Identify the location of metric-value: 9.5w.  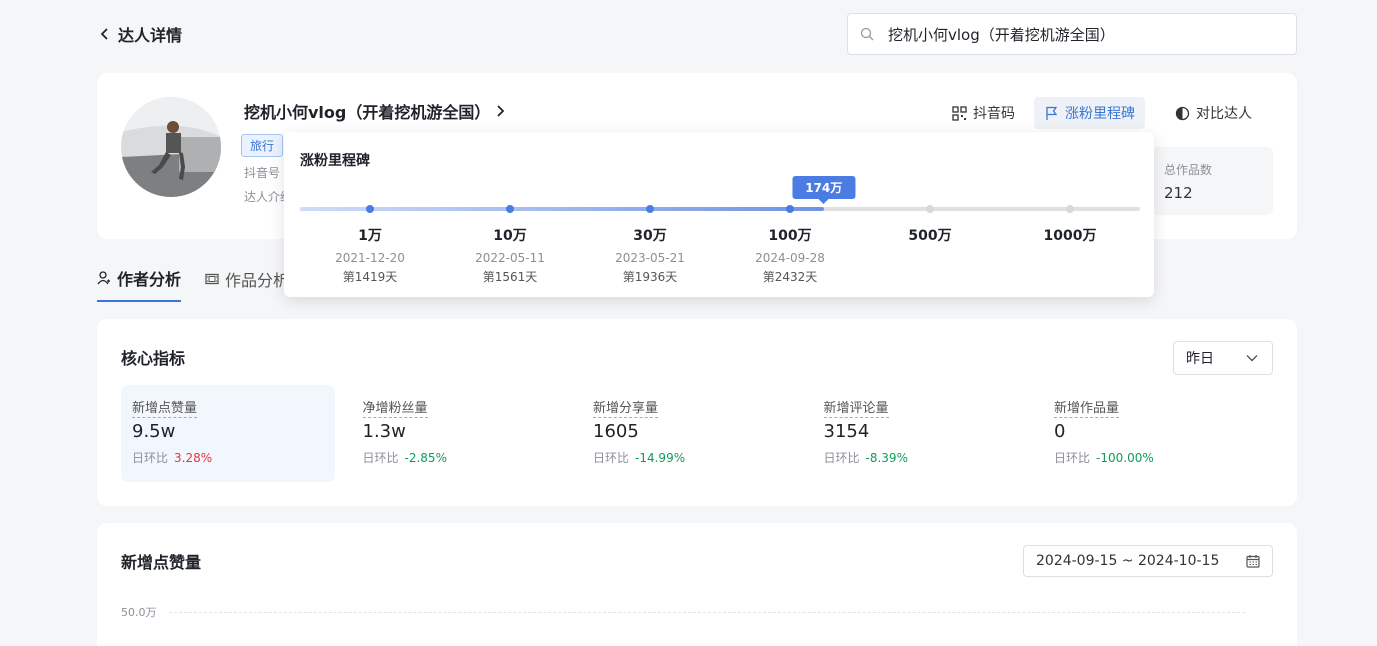
(154, 431).